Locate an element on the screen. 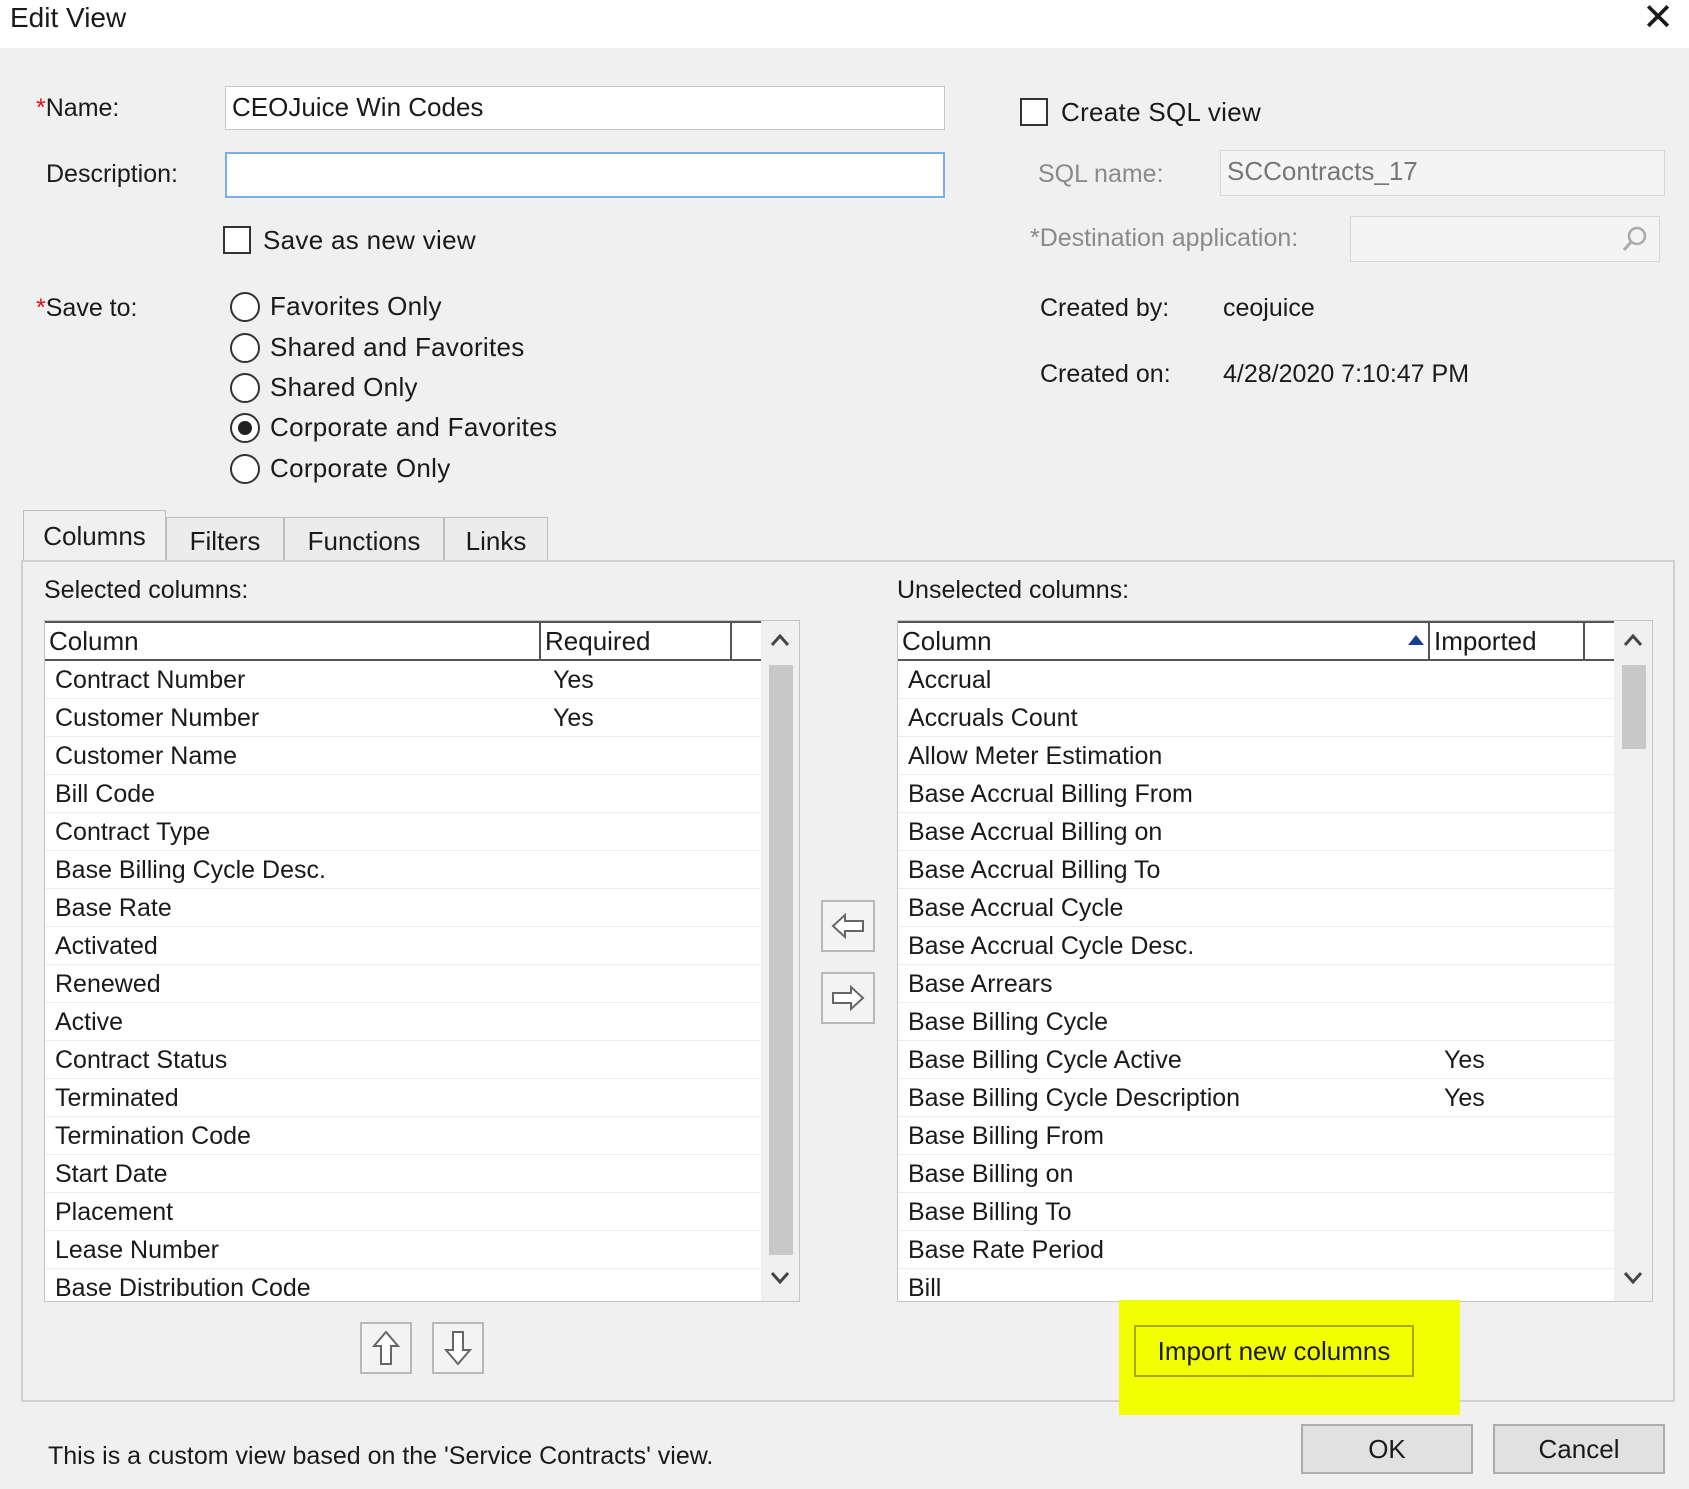  selected-scrollbar is located at coordinates (780, 961).